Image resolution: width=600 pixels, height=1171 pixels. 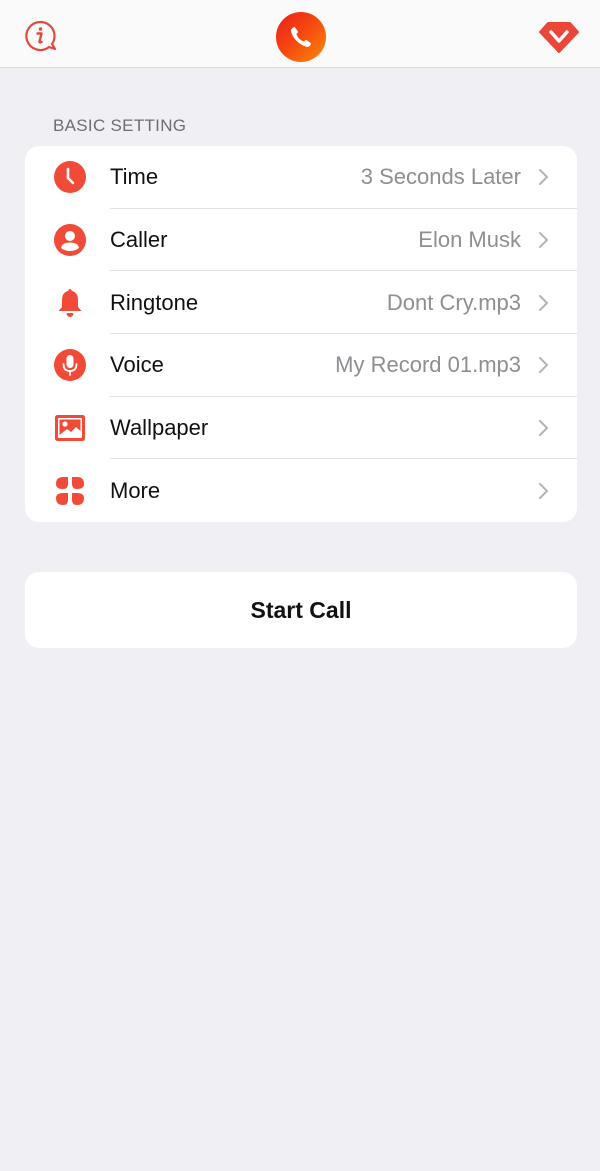 I want to click on image-icon, so click(x=70, y=428).